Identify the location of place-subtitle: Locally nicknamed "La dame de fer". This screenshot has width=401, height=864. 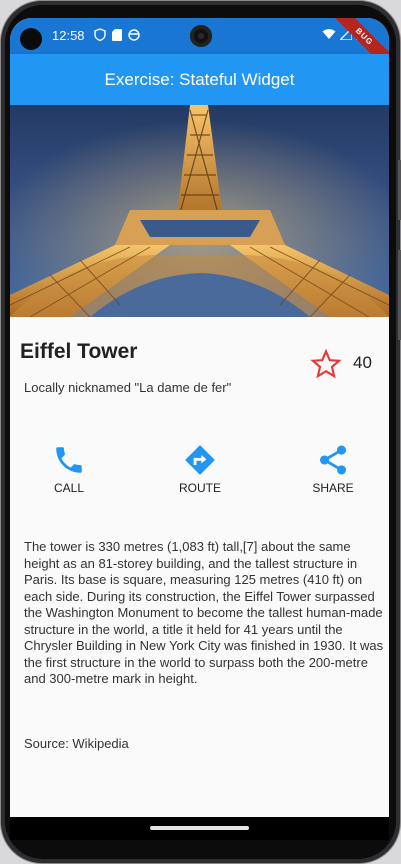
(128, 387).